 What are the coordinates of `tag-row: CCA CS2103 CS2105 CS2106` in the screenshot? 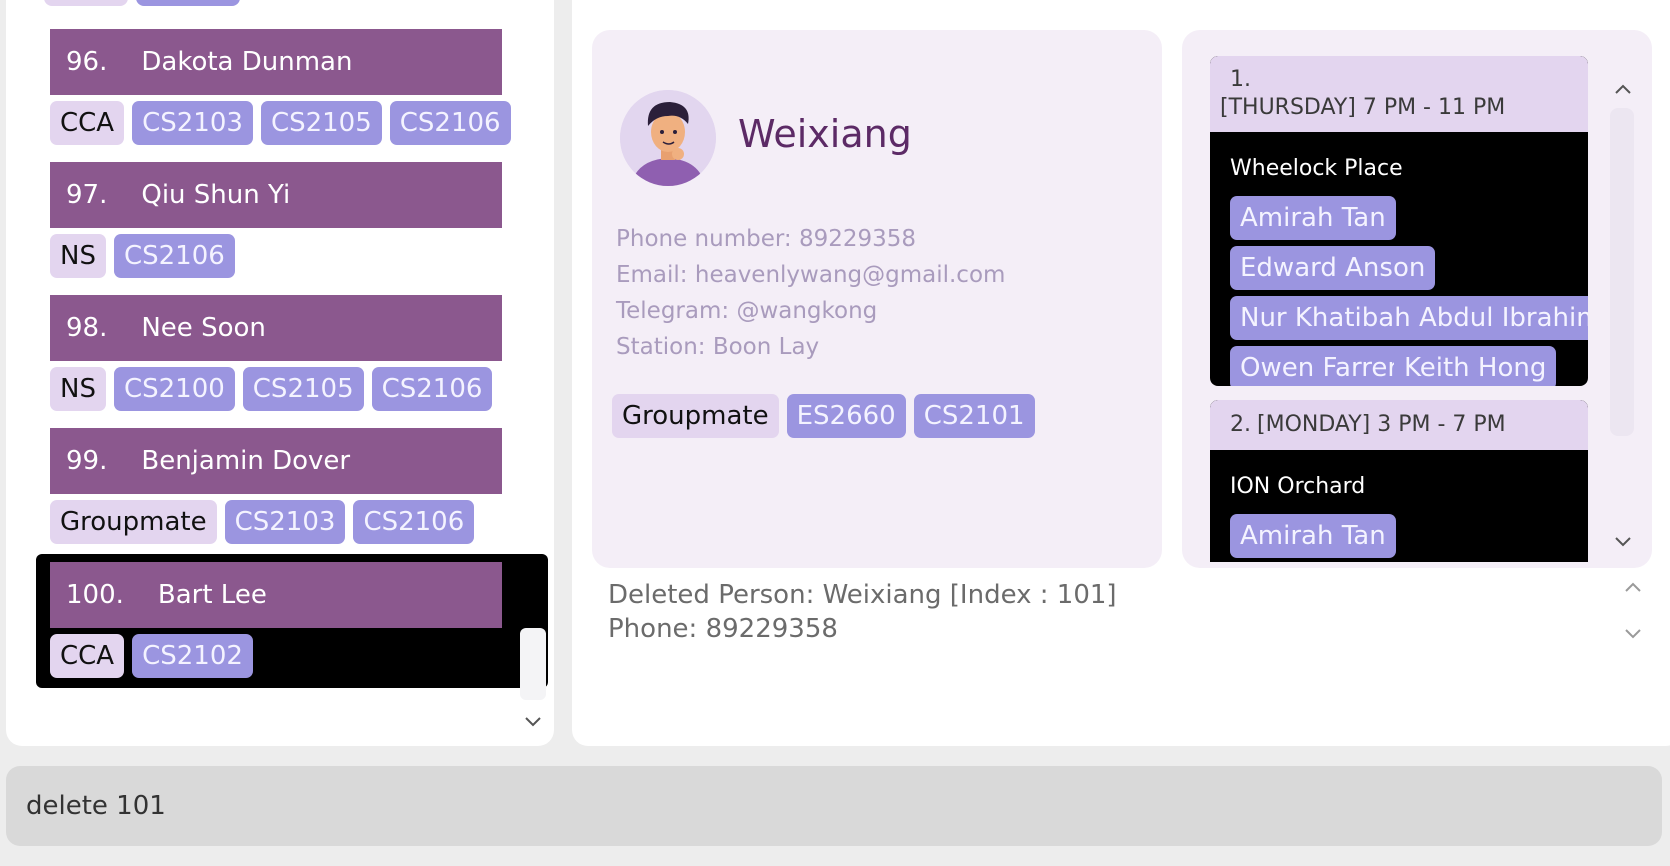 It's located at (280, 123).